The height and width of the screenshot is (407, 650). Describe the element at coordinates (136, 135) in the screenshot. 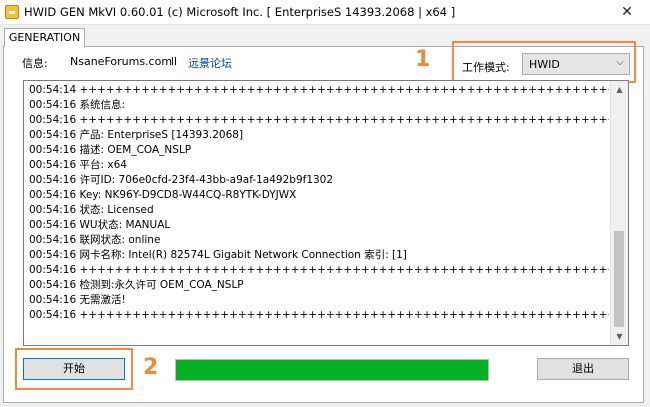

I see `log-line: 00:54:16 产品: EnterpriseS [14393.2068]` at that location.